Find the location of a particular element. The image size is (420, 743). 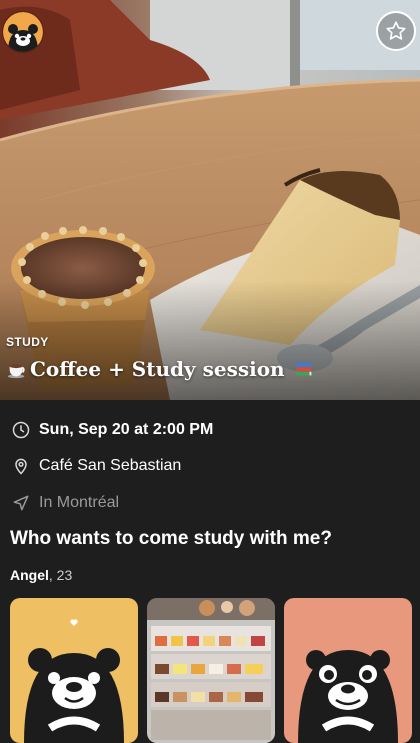

gallery-photo-pastry-case is located at coordinates (211, 670).